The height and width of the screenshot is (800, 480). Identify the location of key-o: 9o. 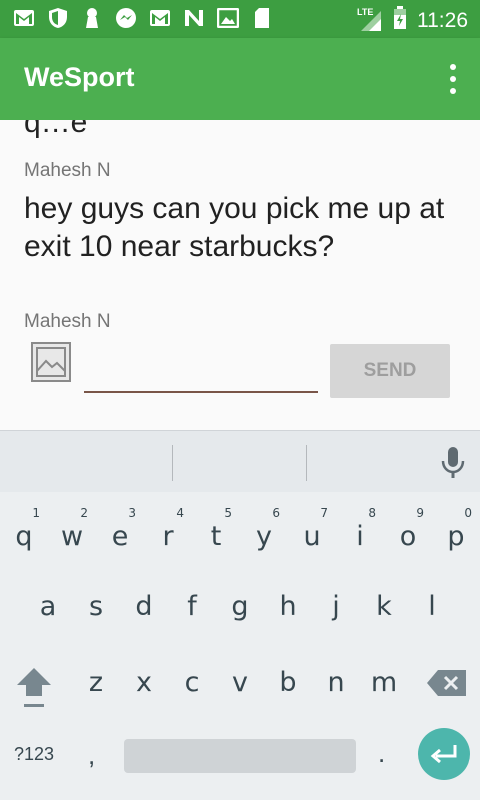
(408, 526).